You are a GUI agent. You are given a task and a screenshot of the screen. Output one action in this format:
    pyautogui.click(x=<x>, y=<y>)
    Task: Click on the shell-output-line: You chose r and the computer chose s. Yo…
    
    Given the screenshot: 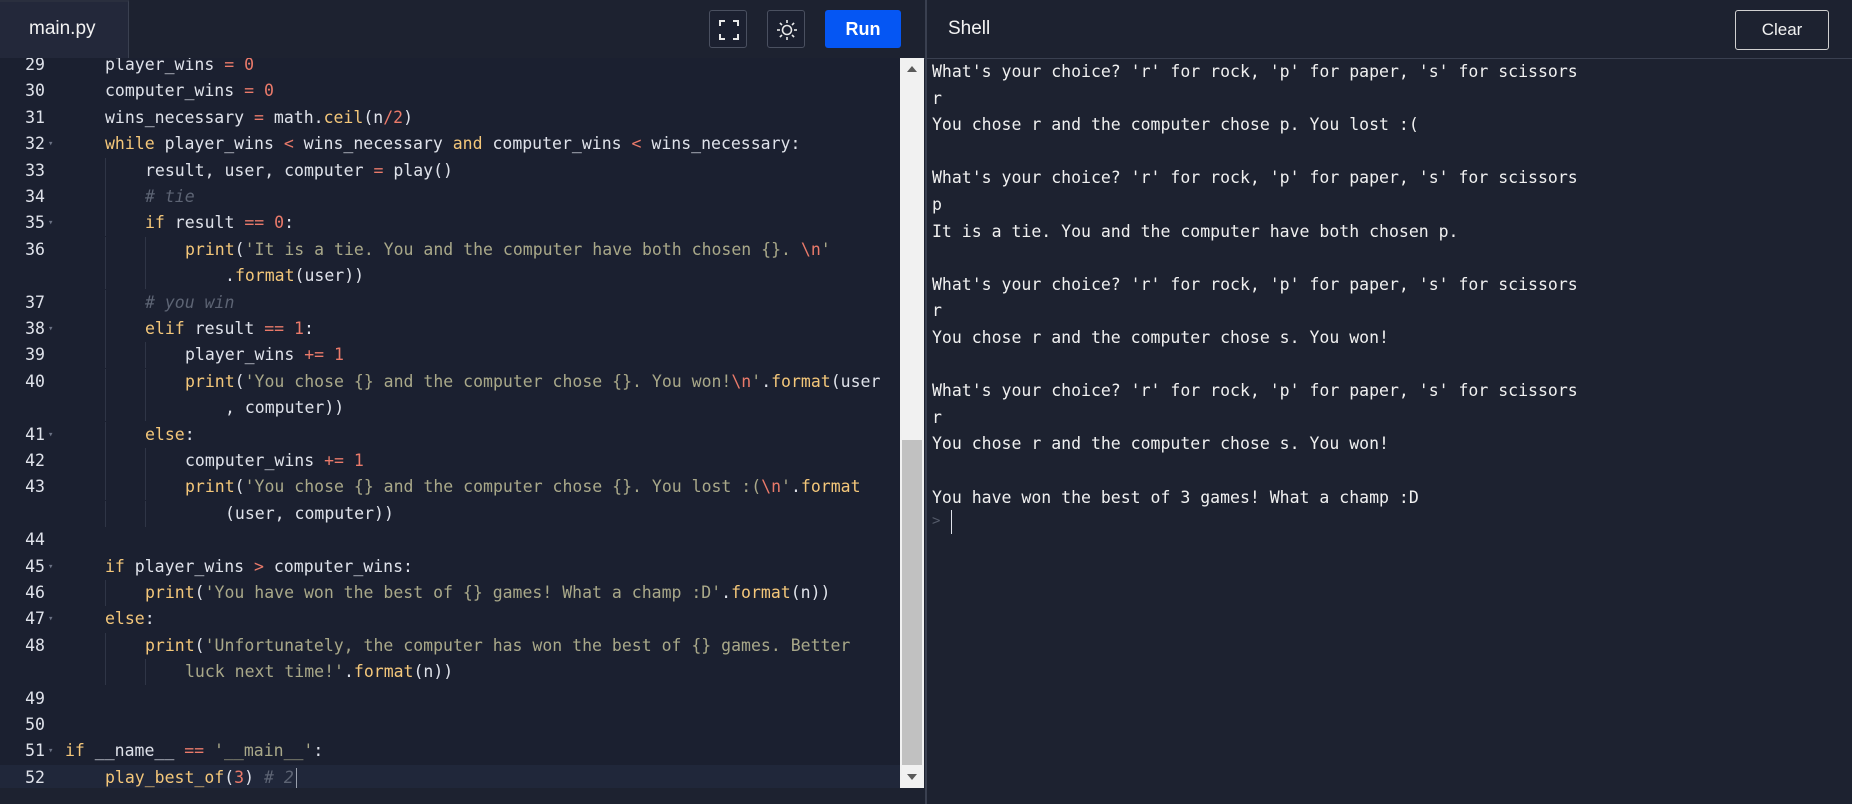 What is the action you would take?
    pyautogui.click(x=1160, y=444)
    